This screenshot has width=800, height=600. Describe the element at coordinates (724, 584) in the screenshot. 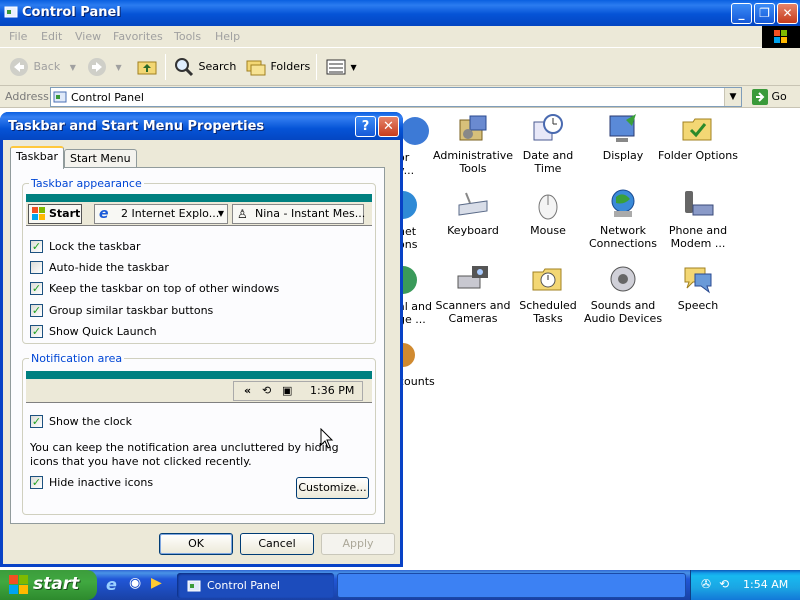

I see `tray-sync-icon: ⟲` at that location.